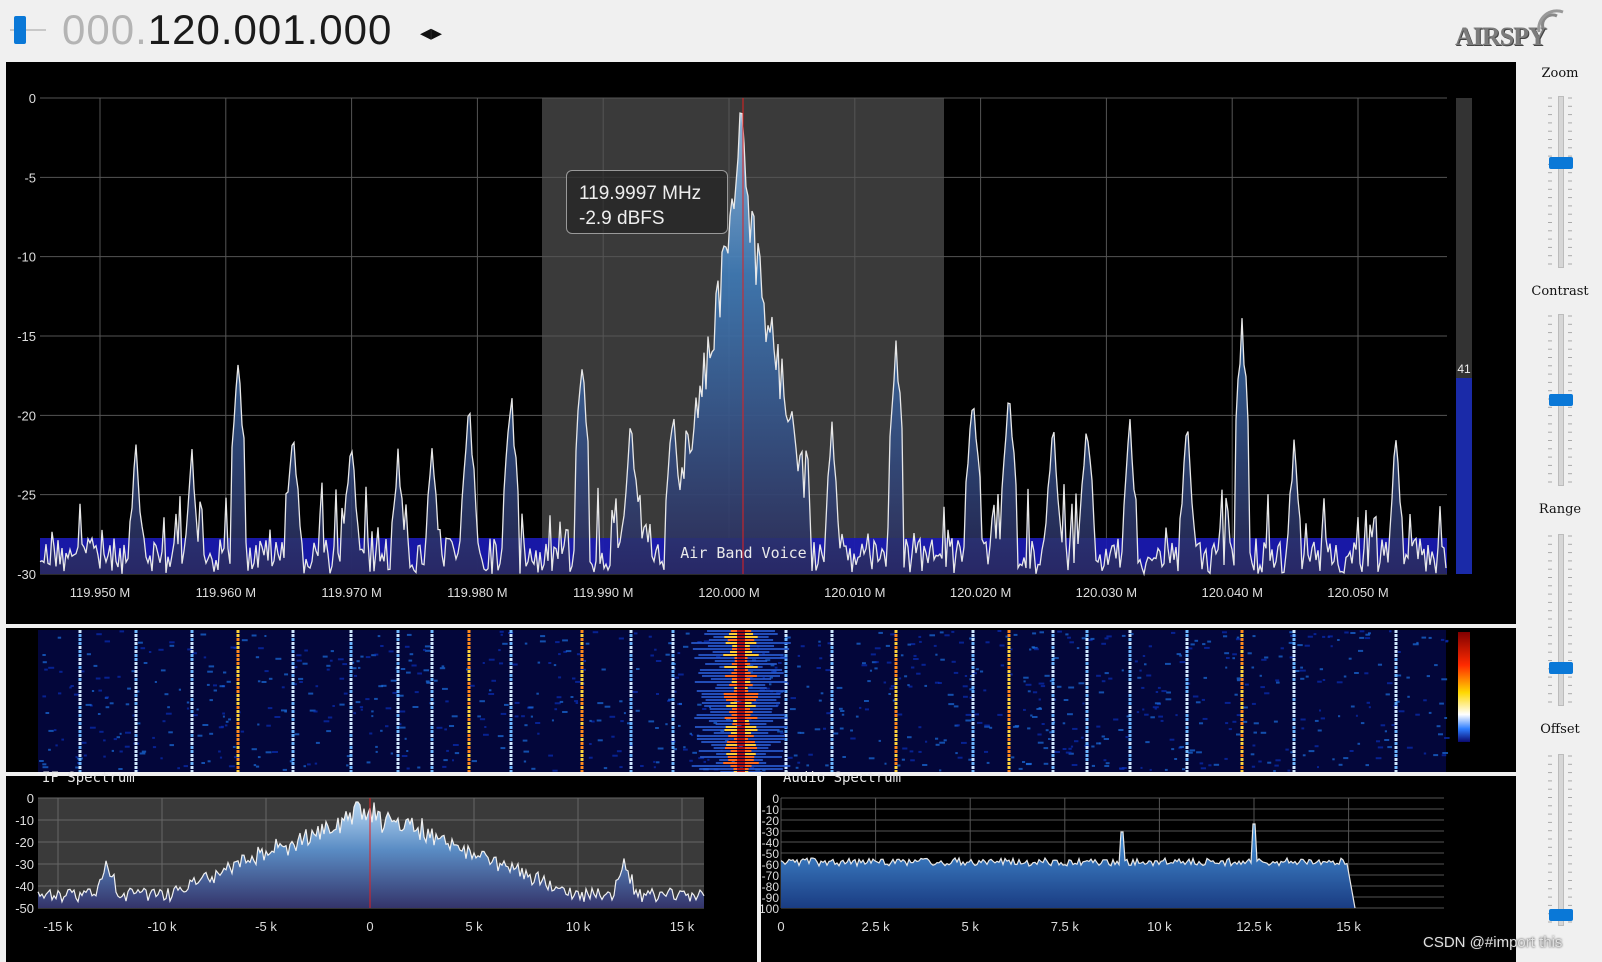  Describe the element at coordinates (1357, 592) in the screenshot. I see `x-tick-label: 120.050 M` at that location.